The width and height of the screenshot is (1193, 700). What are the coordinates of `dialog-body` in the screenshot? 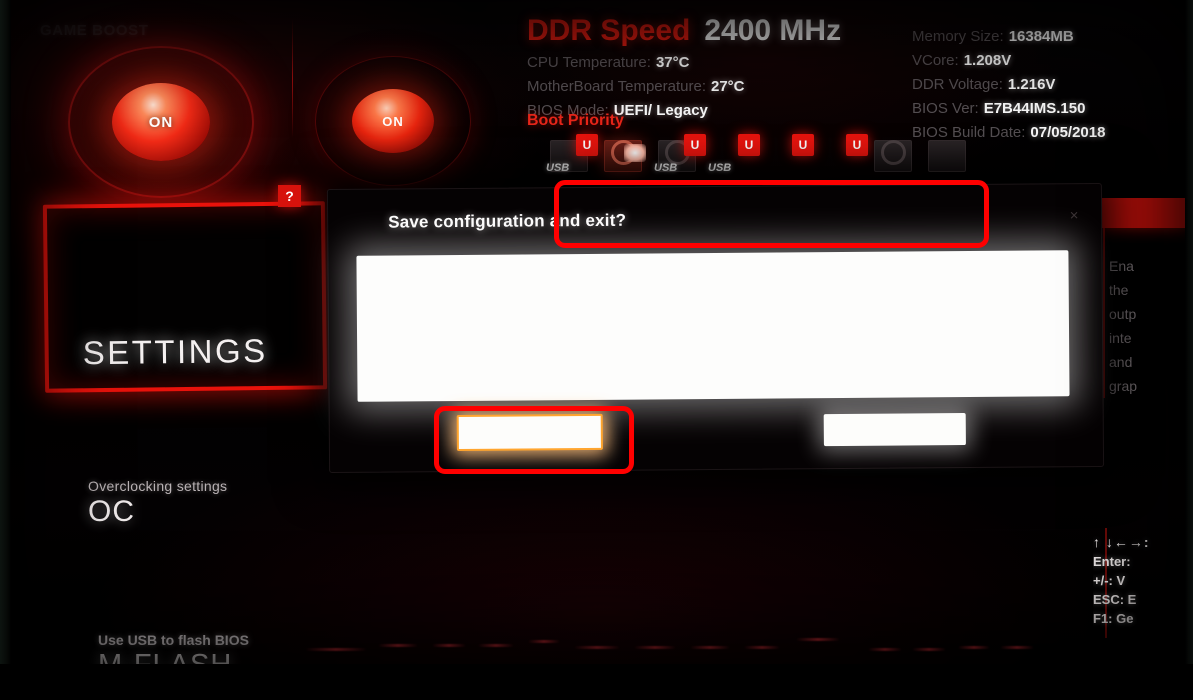 It's located at (713, 326).